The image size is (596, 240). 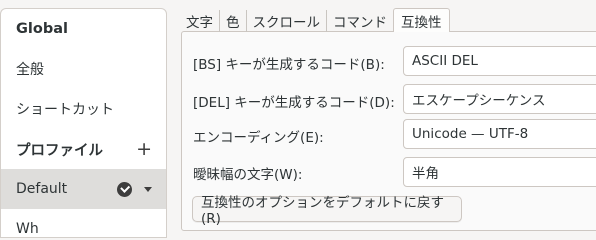 What do you see at coordinates (200, 21) in the screenshot?
I see `tab-text: 文字` at bounding box center [200, 21].